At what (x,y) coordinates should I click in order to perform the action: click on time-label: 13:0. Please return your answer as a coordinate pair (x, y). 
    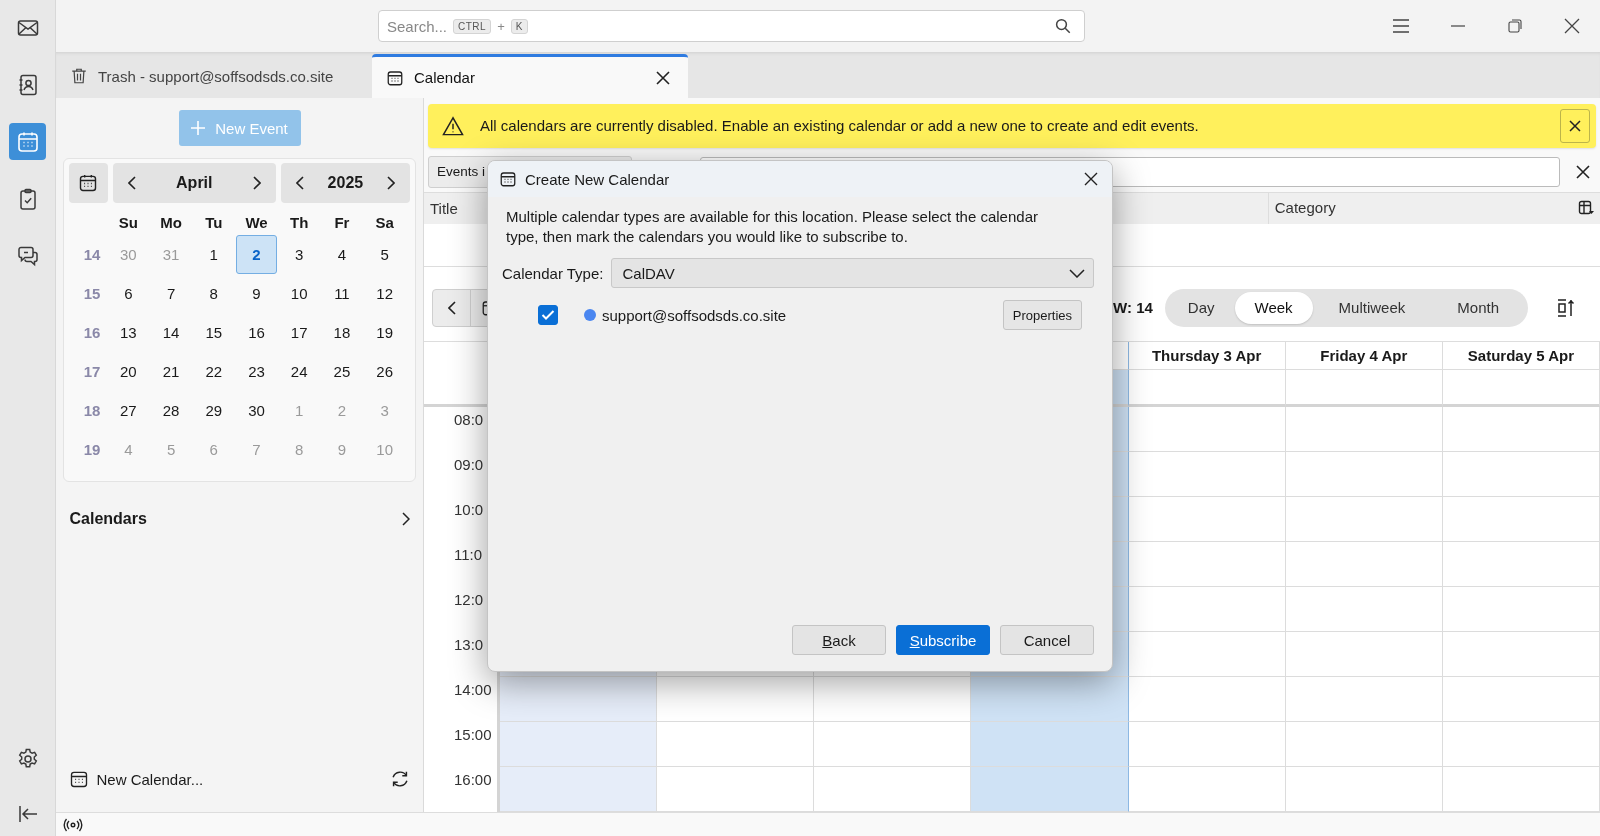
    Looking at the image, I should click on (469, 644).